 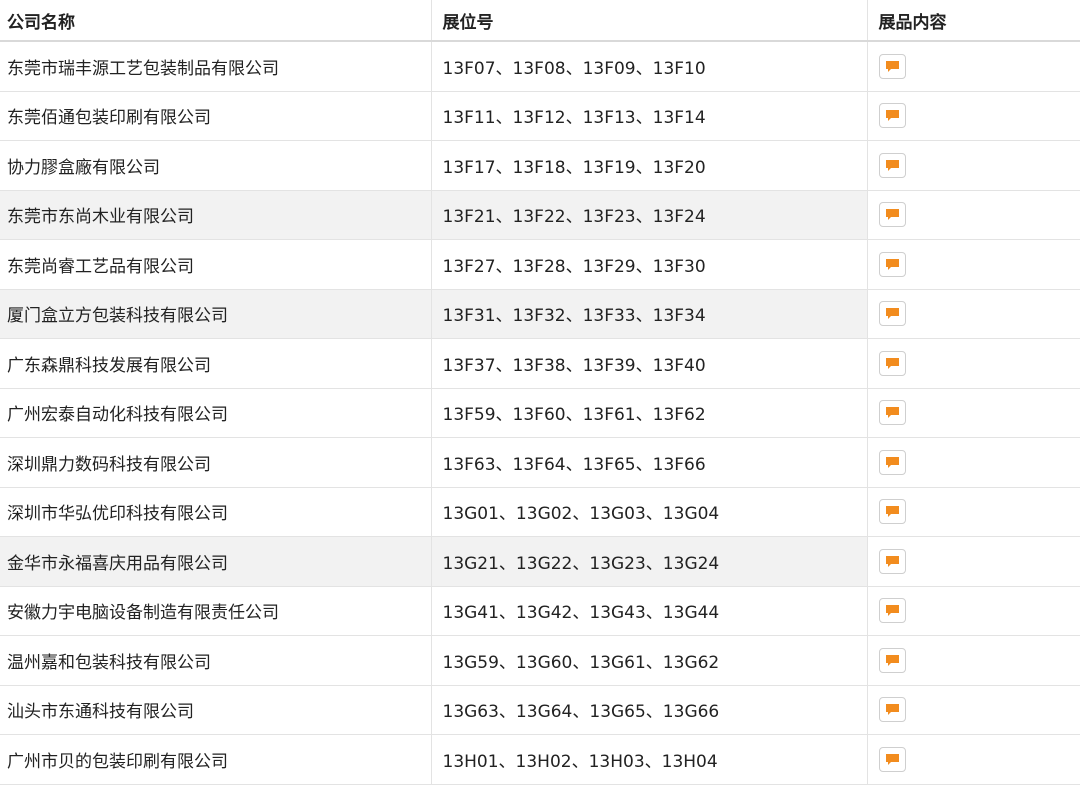 What do you see at coordinates (648, 512) in the screenshot?
I see `booth-numbers: 13G01、13G02、13G03、13G04` at bounding box center [648, 512].